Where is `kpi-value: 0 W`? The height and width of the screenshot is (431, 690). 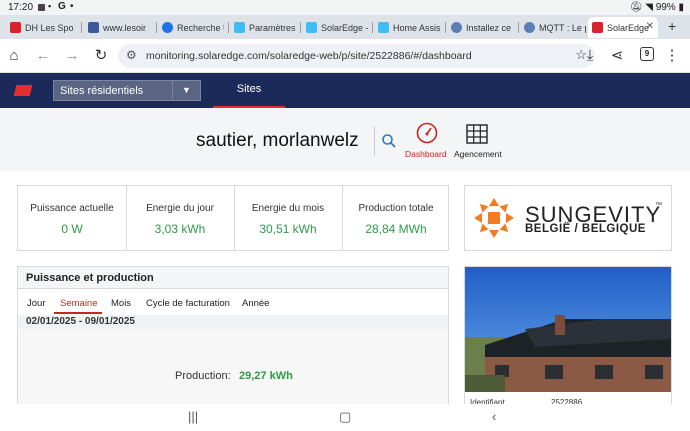 kpi-value: 0 W is located at coordinates (72, 229).